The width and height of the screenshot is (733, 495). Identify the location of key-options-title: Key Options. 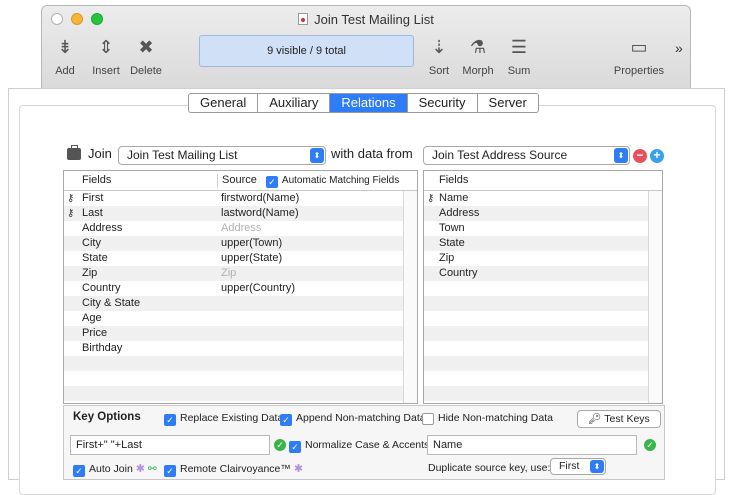
(107, 417).